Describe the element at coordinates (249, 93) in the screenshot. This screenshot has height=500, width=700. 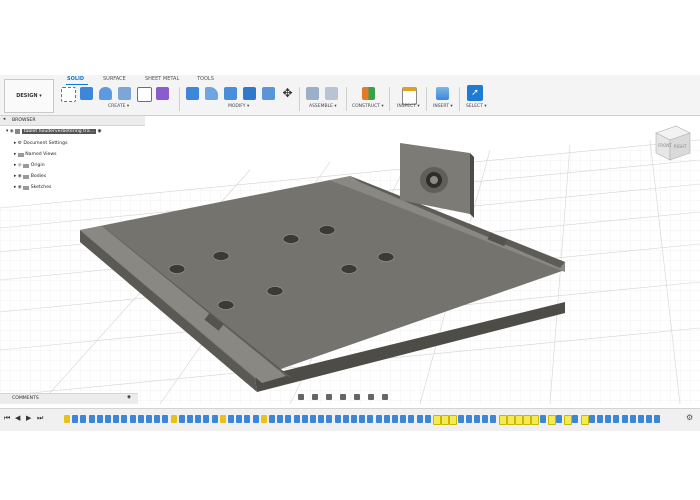
I see `shell-icon` at that location.